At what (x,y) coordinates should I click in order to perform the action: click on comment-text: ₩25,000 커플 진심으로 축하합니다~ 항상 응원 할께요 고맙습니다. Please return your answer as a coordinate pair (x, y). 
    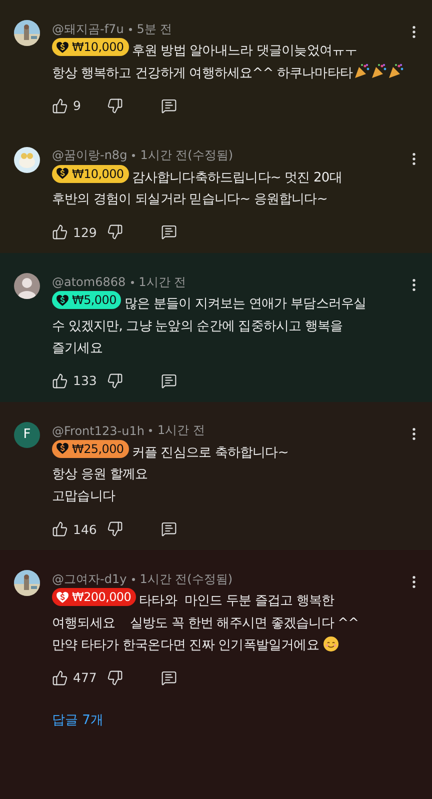
    Looking at the image, I should click on (171, 473).